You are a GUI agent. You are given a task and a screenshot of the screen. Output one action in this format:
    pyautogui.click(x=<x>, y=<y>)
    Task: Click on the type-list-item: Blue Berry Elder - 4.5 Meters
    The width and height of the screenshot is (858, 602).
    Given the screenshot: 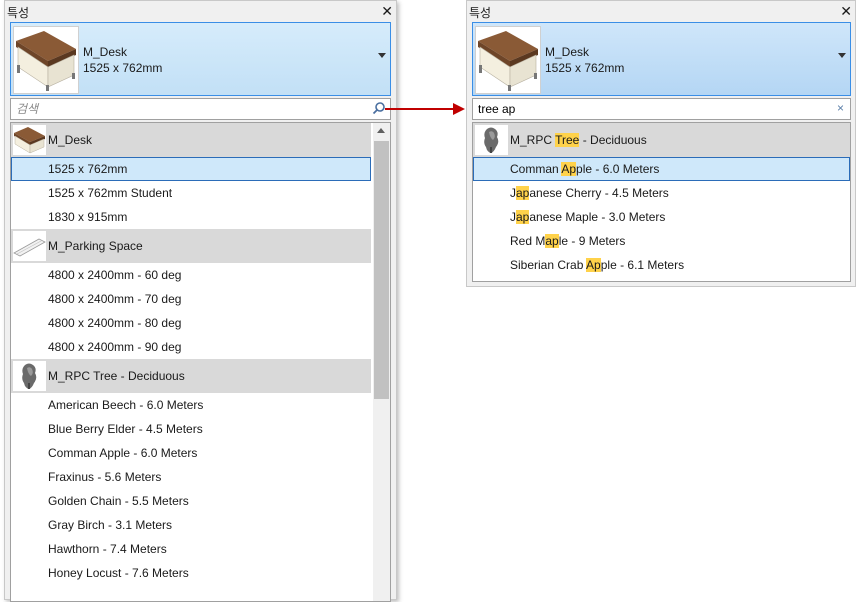 What is the action you would take?
    pyautogui.click(x=191, y=429)
    